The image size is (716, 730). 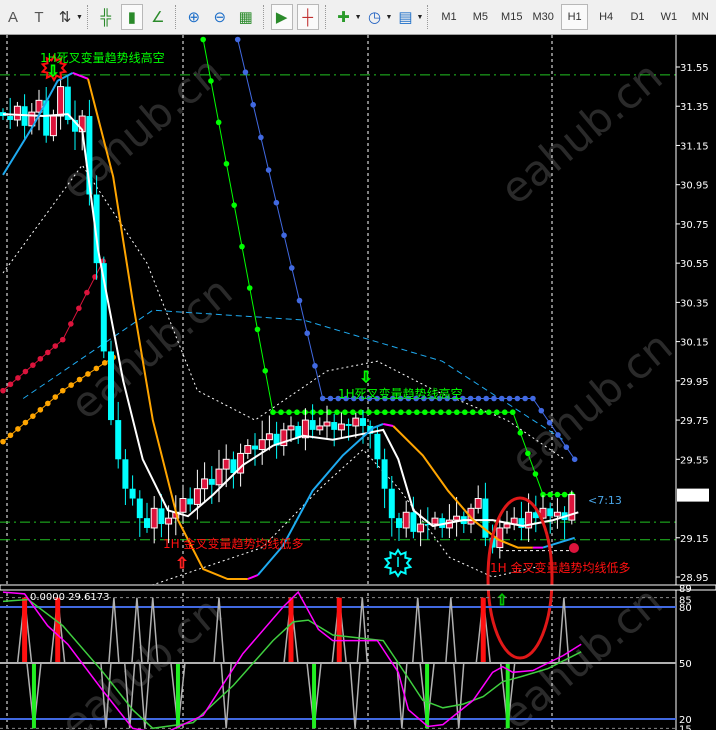 I want to click on osc-green-bar, so click(x=33, y=696).